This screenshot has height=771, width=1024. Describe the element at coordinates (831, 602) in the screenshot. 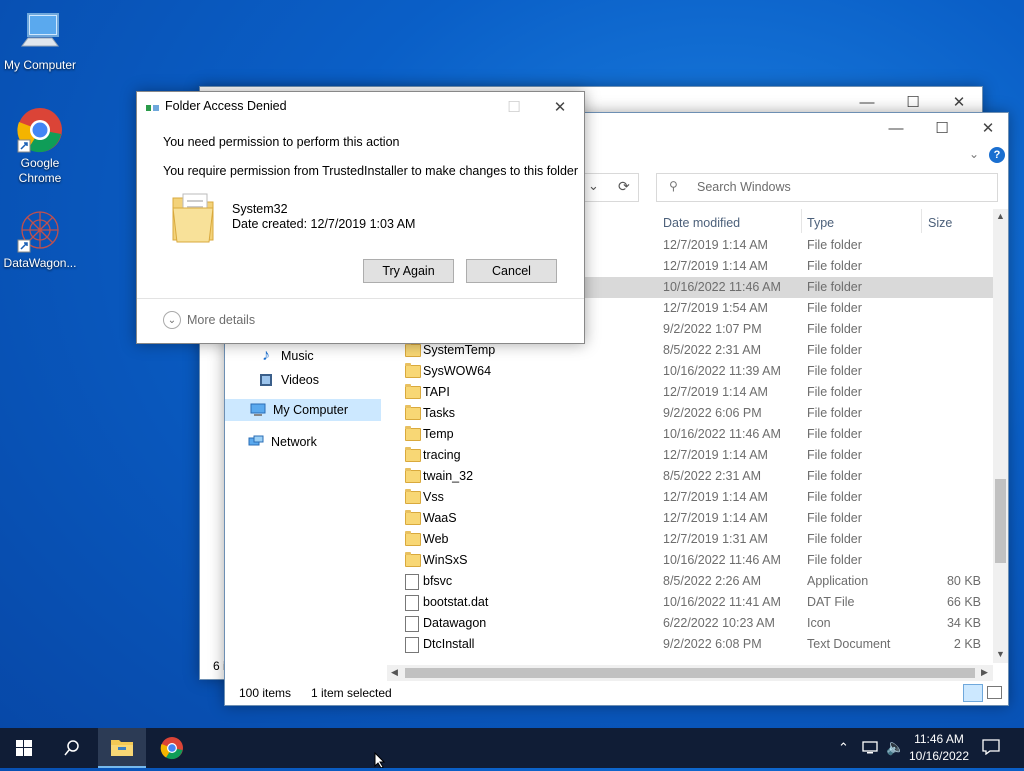

I see `cell-type: DAT File` at that location.